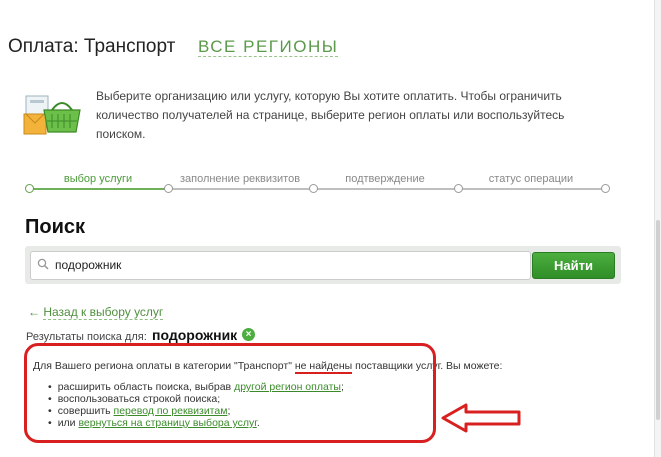 Image resolution: width=661 pixels, height=457 pixels. Describe the element at coordinates (43, 264) in the screenshot. I see `search-icon` at that location.